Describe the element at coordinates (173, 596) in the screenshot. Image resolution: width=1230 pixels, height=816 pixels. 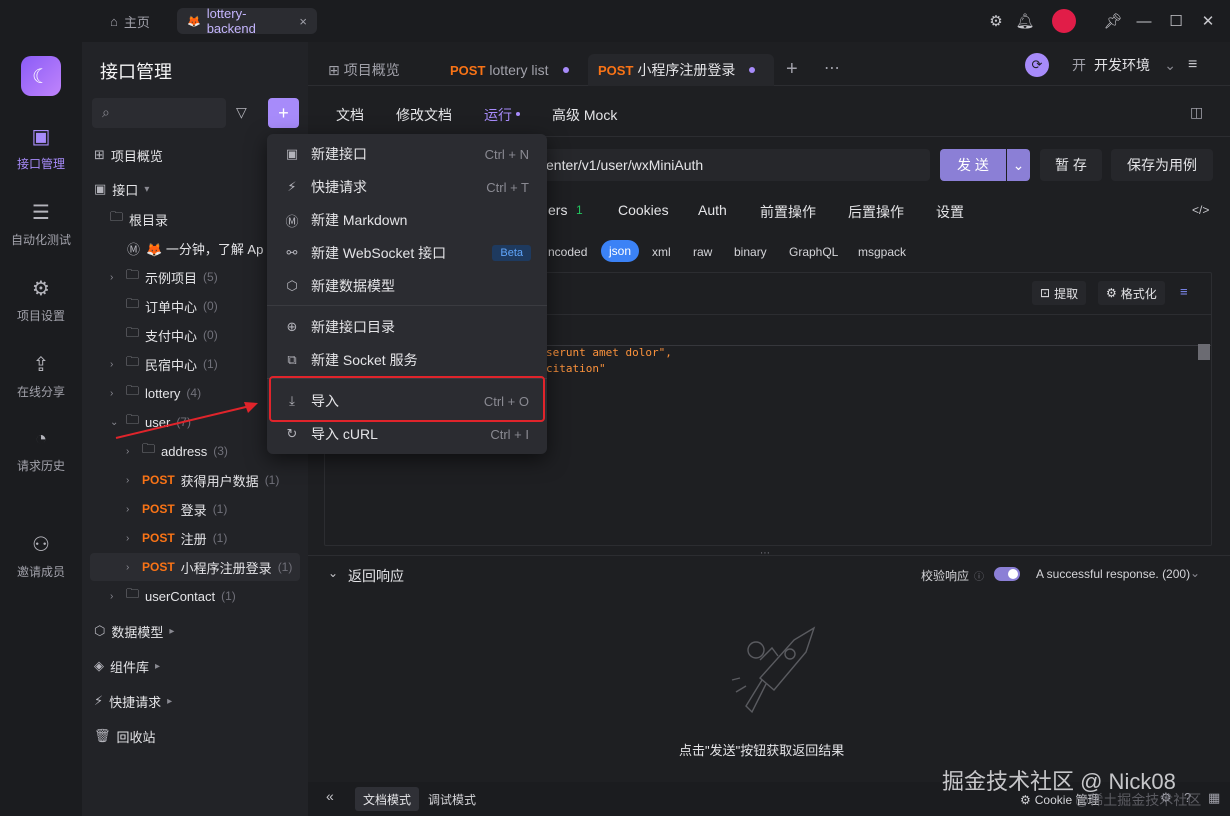
I see `tree-folder: › 🗀 userContact (1)` at that location.